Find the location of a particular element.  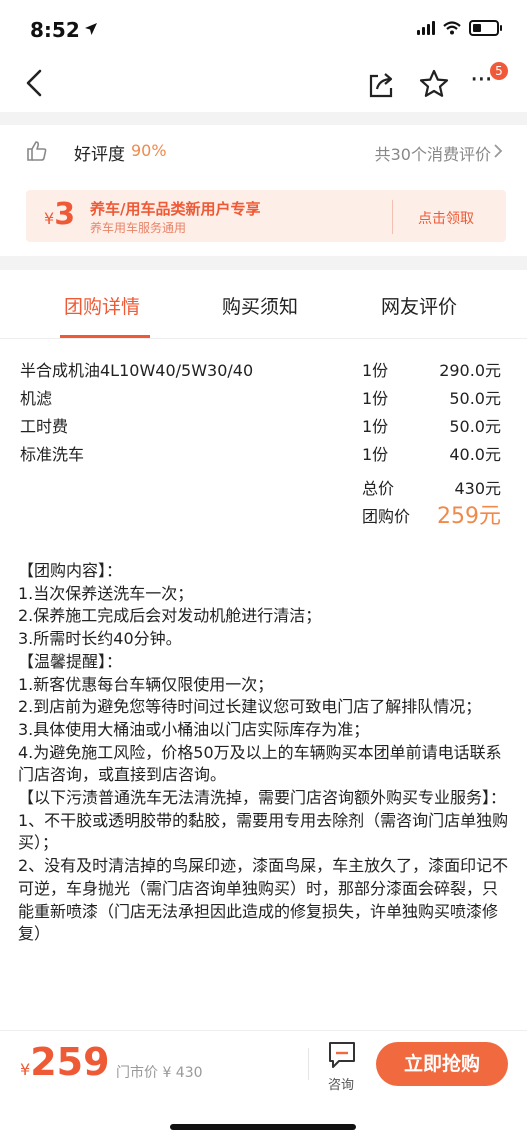

consult-label: 咨询 is located at coordinates (341, 1083).